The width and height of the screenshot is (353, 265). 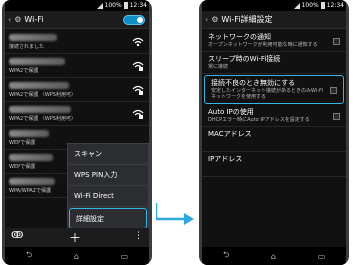 I want to click on bottom-action-bar: ↂ ＋ ⋮, so click(x=77, y=237).